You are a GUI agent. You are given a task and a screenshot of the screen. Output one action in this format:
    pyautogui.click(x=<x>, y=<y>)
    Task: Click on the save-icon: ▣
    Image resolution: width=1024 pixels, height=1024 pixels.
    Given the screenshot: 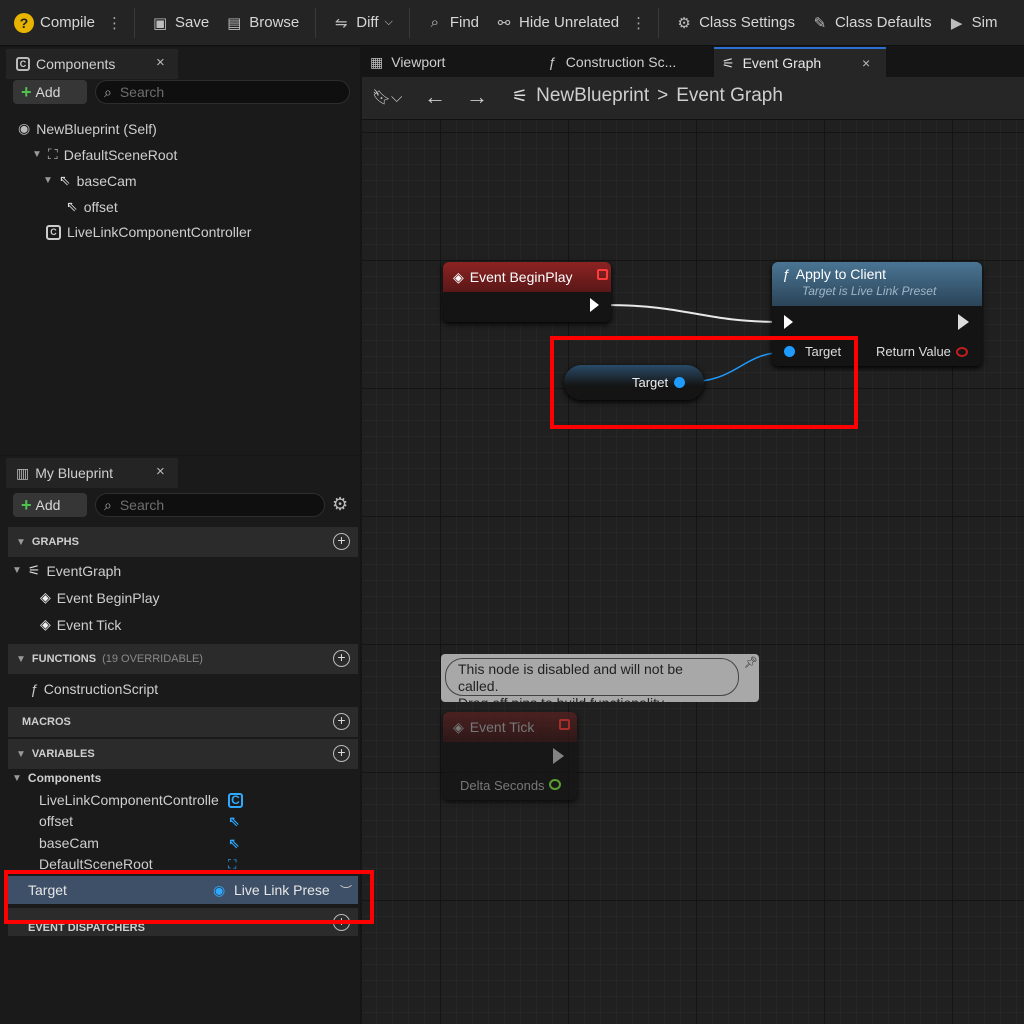 What is the action you would take?
    pyautogui.click(x=160, y=23)
    